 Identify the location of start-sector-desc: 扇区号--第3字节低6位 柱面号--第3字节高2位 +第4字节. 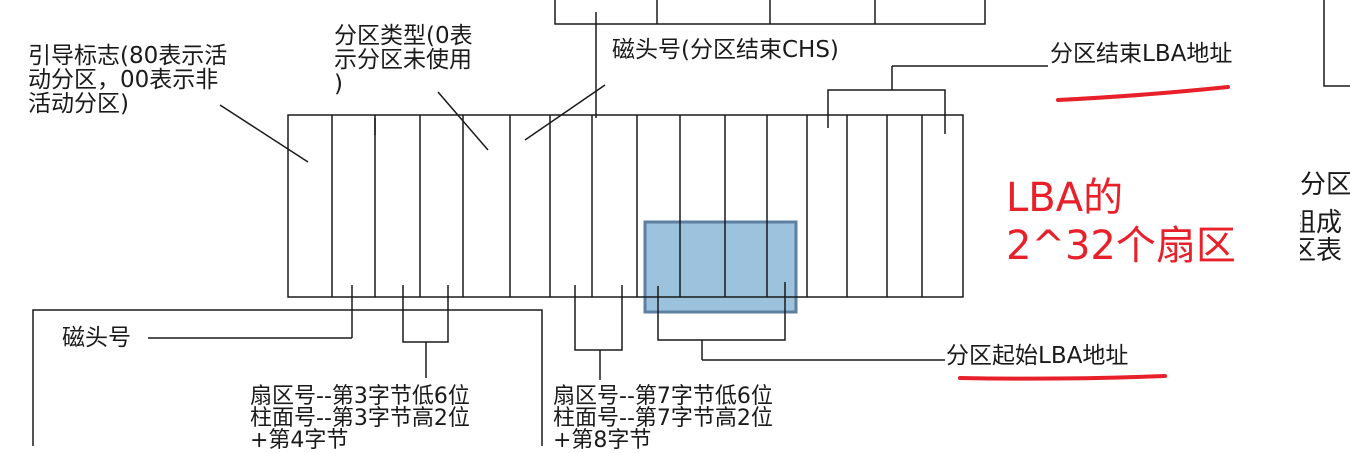
(360, 419).